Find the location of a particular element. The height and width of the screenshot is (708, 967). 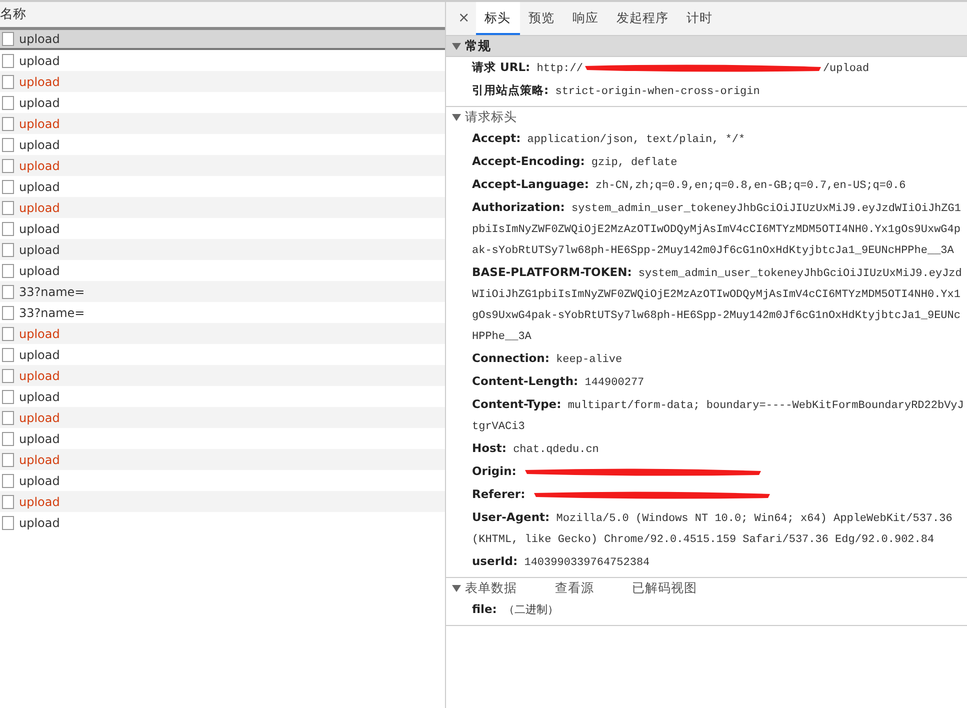

section-header: 请求标头 is located at coordinates (706, 117).